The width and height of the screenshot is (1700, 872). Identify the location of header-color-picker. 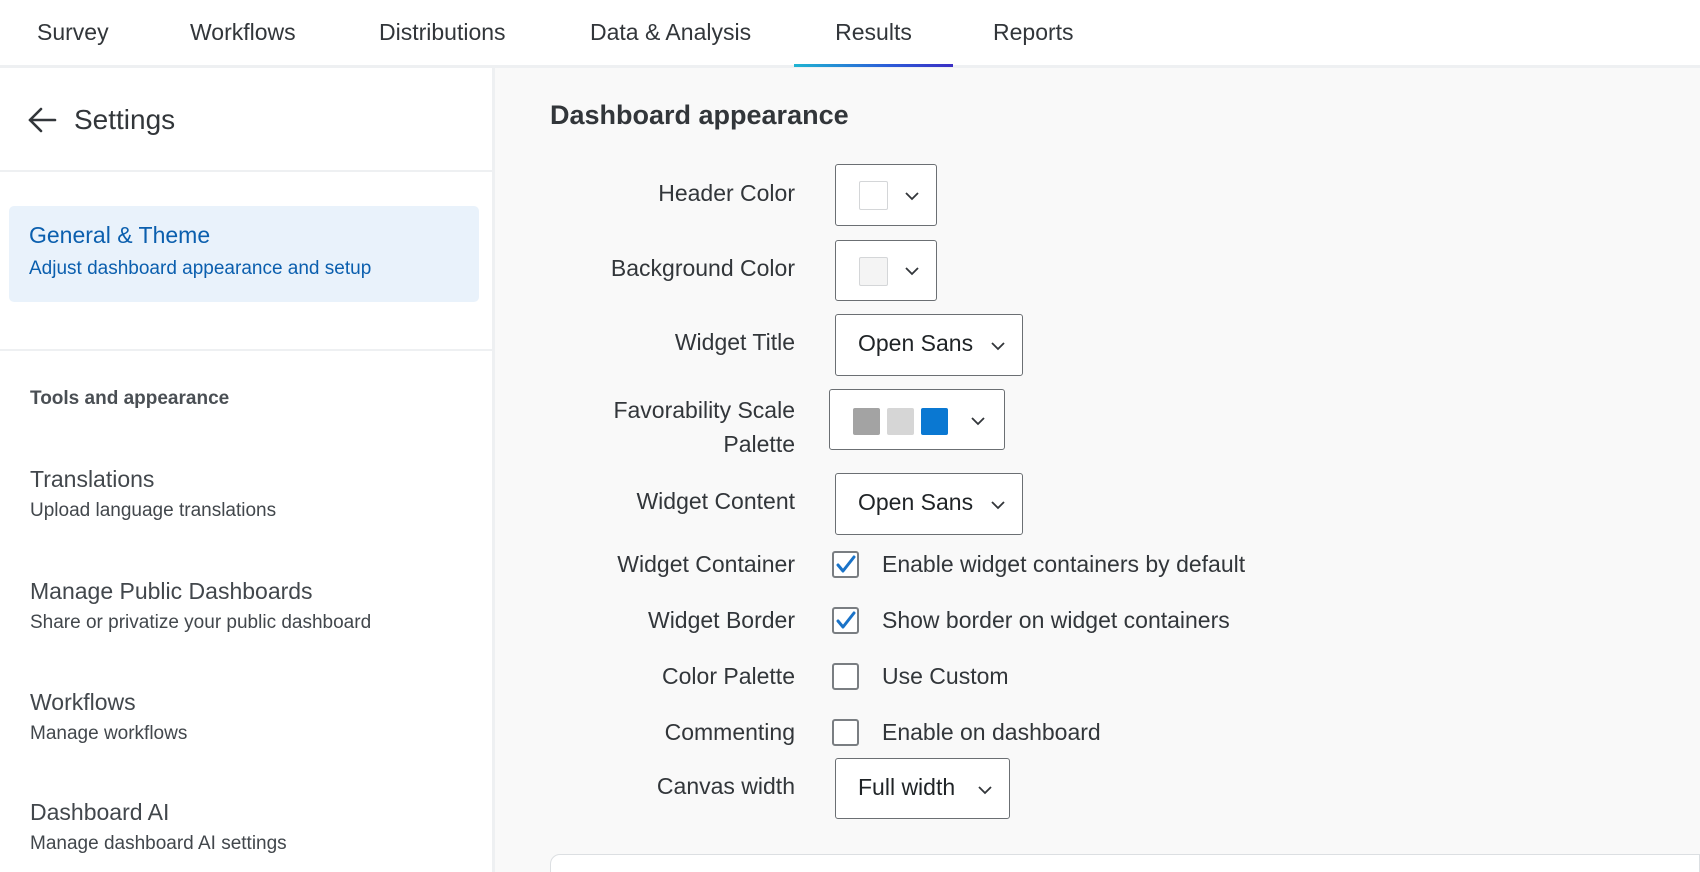
(886, 195).